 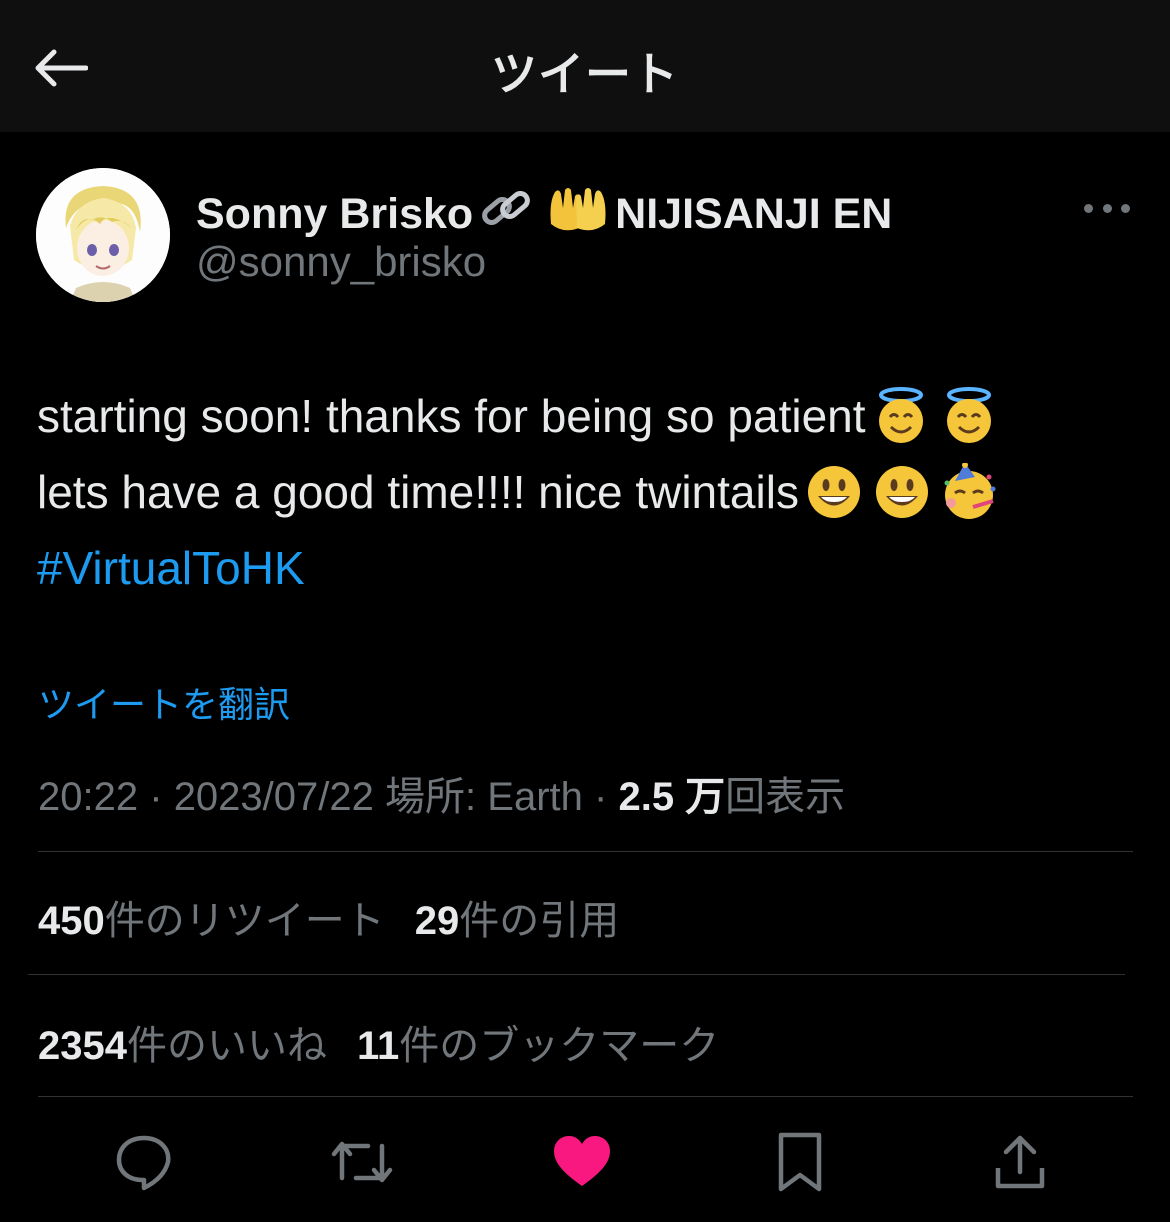 I want to click on stats-row-likes: 2354件のいいね 11件のブックマーク, so click(x=378, y=1042).